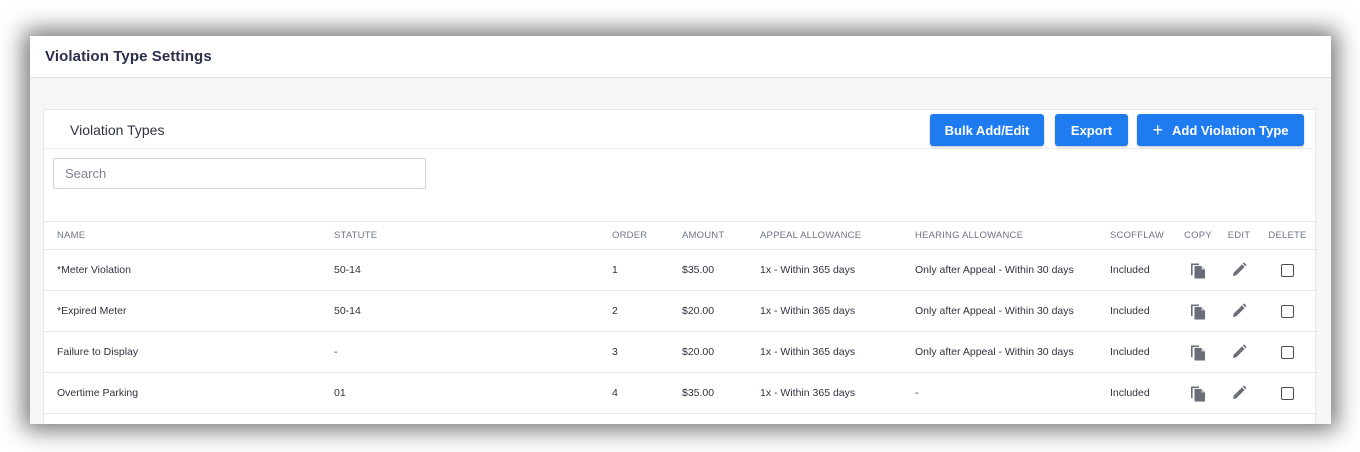 The width and height of the screenshot is (1360, 452). Describe the element at coordinates (987, 130) in the screenshot. I see `bulk-add-edit-button: Bulk Add/Edit` at that location.